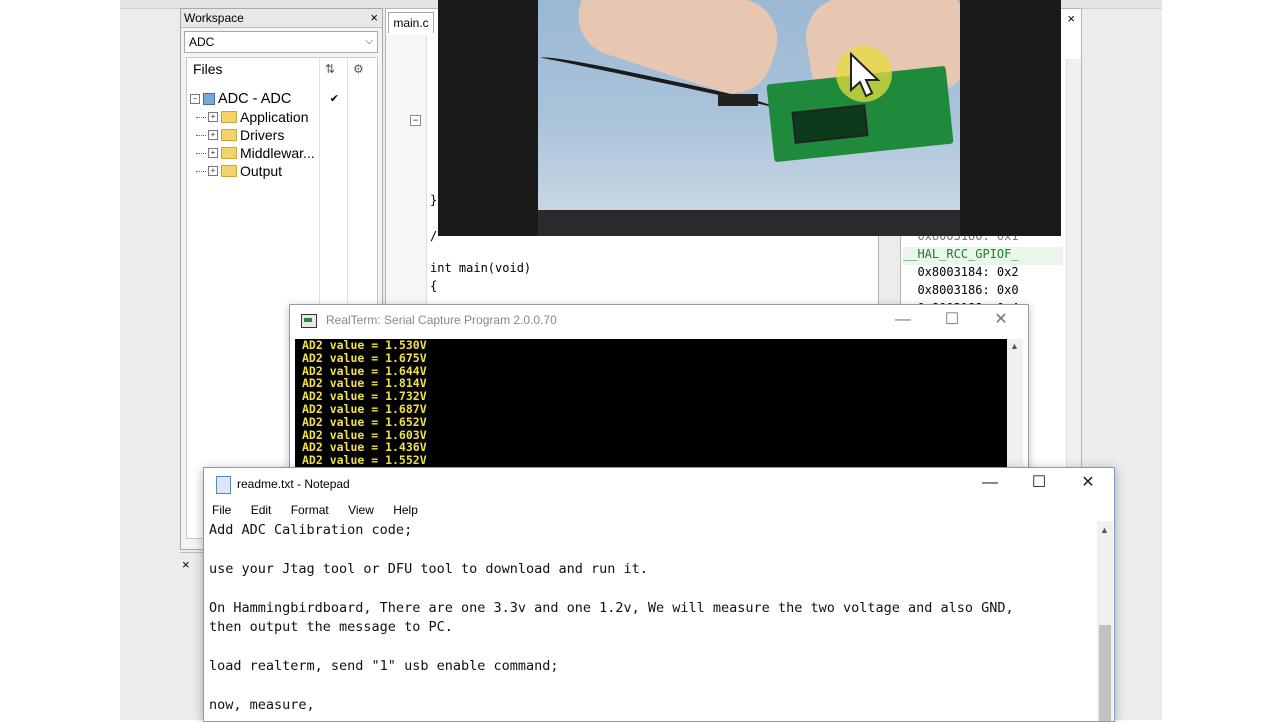 This screenshot has width=1280, height=722. What do you see at coordinates (261, 171) in the screenshot?
I see `folder-label: Output` at bounding box center [261, 171].